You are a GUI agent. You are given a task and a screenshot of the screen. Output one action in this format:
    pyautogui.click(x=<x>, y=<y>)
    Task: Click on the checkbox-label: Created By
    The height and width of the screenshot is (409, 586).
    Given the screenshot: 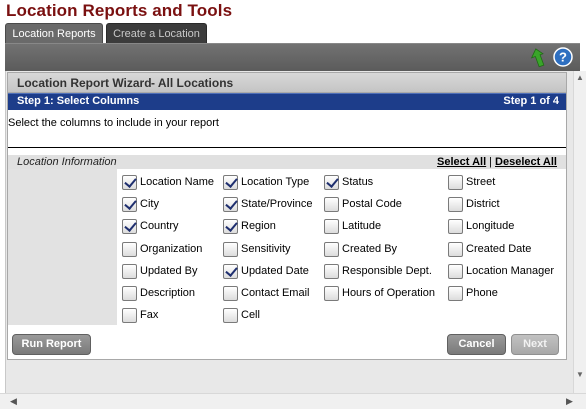 What is the action you would take?
    pyautogui.click(x=370, y=249)
    